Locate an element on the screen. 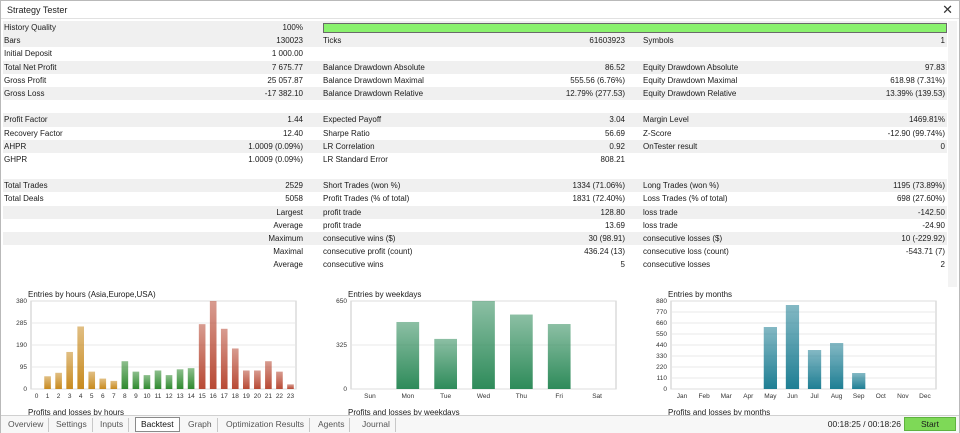  x-tick-label: 20 is located at coordinates (258, 396).